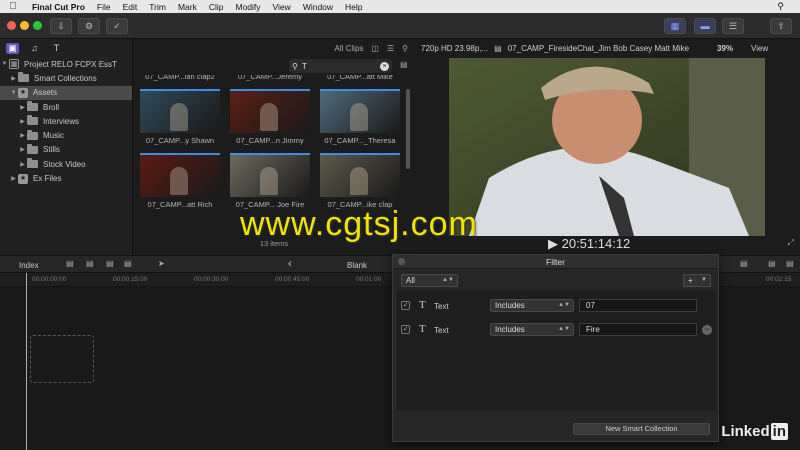 This screenshot has width=800, height=450. Describe the element at coordinates (780, 6) in the screenshot. I see `search-icon: ⚲` at that location.